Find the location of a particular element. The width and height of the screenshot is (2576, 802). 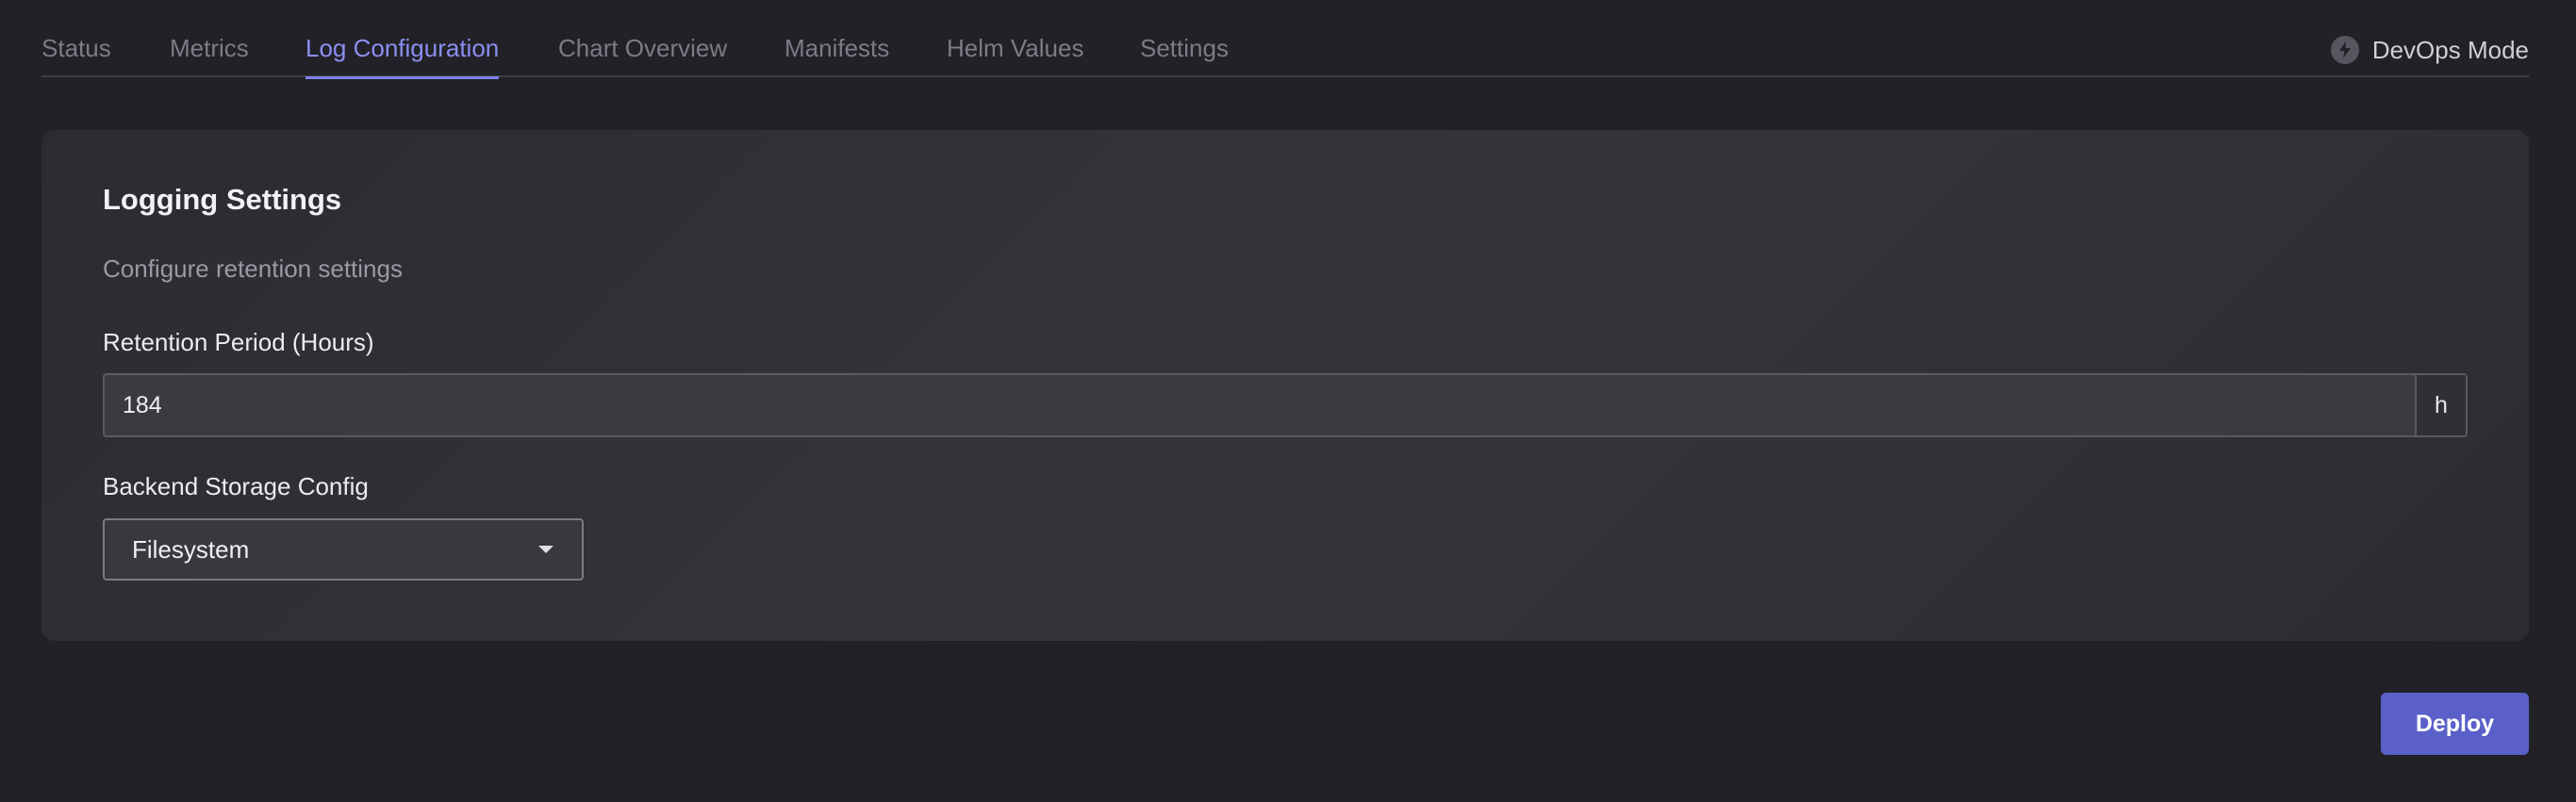

backend-storage-label: Backend Storage Config is located at coordinates (236, 486).